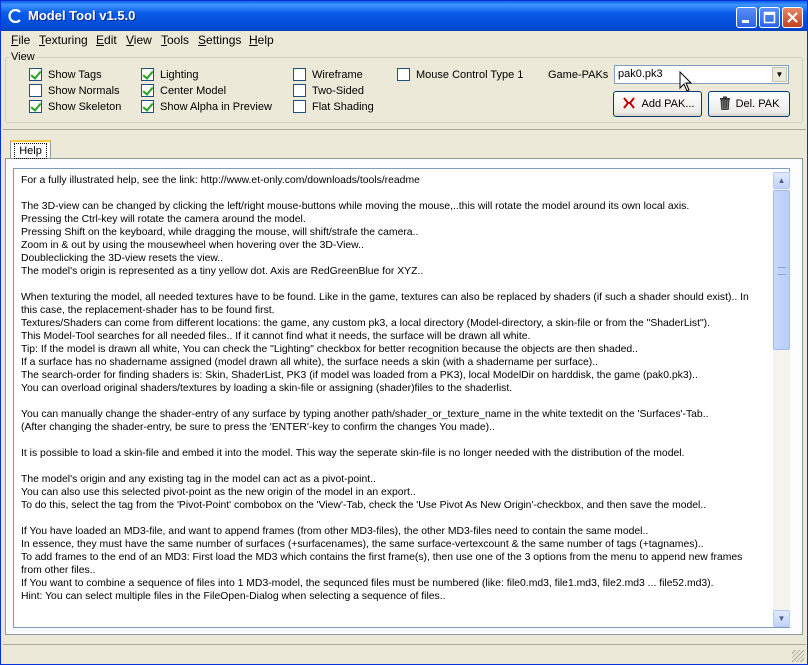  Describe the element at coordinates (74, 90) in the screenshot. I see `show-normals-checkbox: Show Normals` at that location.